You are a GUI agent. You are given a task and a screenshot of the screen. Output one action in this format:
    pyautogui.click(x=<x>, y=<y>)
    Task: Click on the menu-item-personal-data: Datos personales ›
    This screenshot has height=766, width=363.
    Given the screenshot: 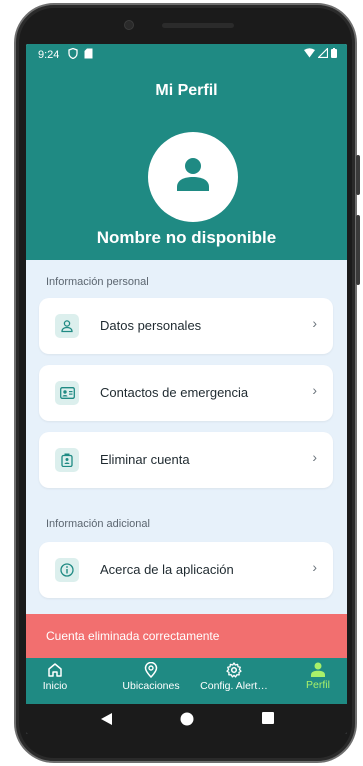 What is the action you would take?
    pyautogui.click(x=186, y=326)
    